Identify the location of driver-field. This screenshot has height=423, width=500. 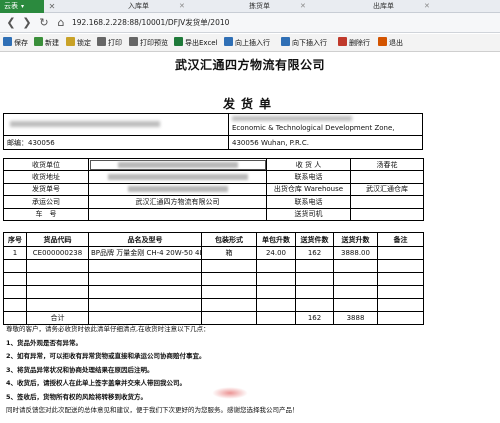
(387, 214).